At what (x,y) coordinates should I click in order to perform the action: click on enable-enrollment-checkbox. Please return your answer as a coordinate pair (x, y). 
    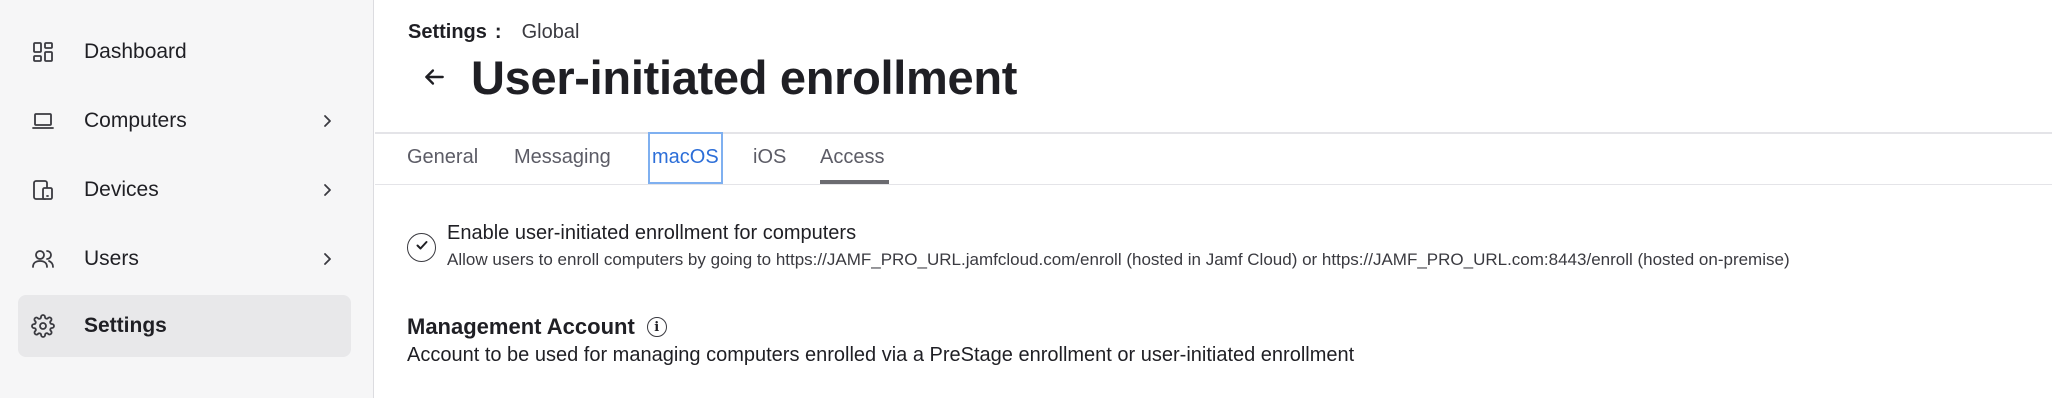
    Looking at the image, I should click on (421, 247).